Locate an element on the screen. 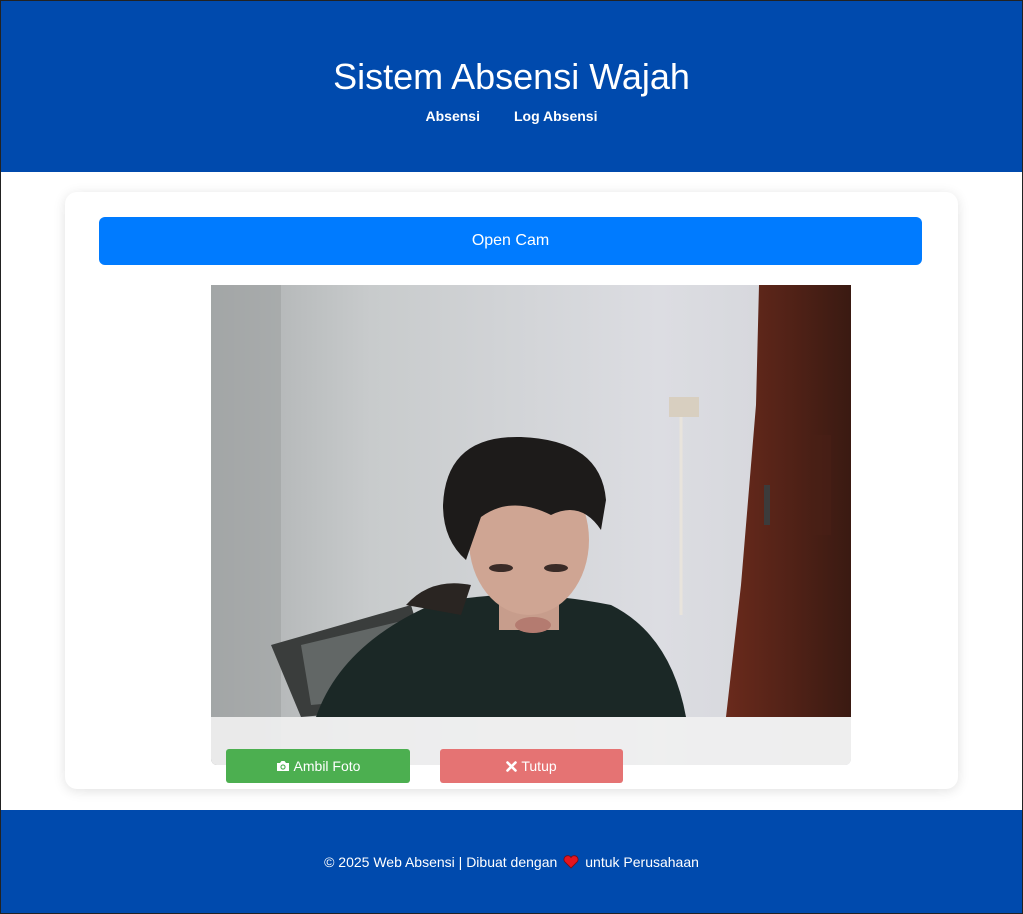  capture-label: Ambil Foto is located at coordinates (327, 766).